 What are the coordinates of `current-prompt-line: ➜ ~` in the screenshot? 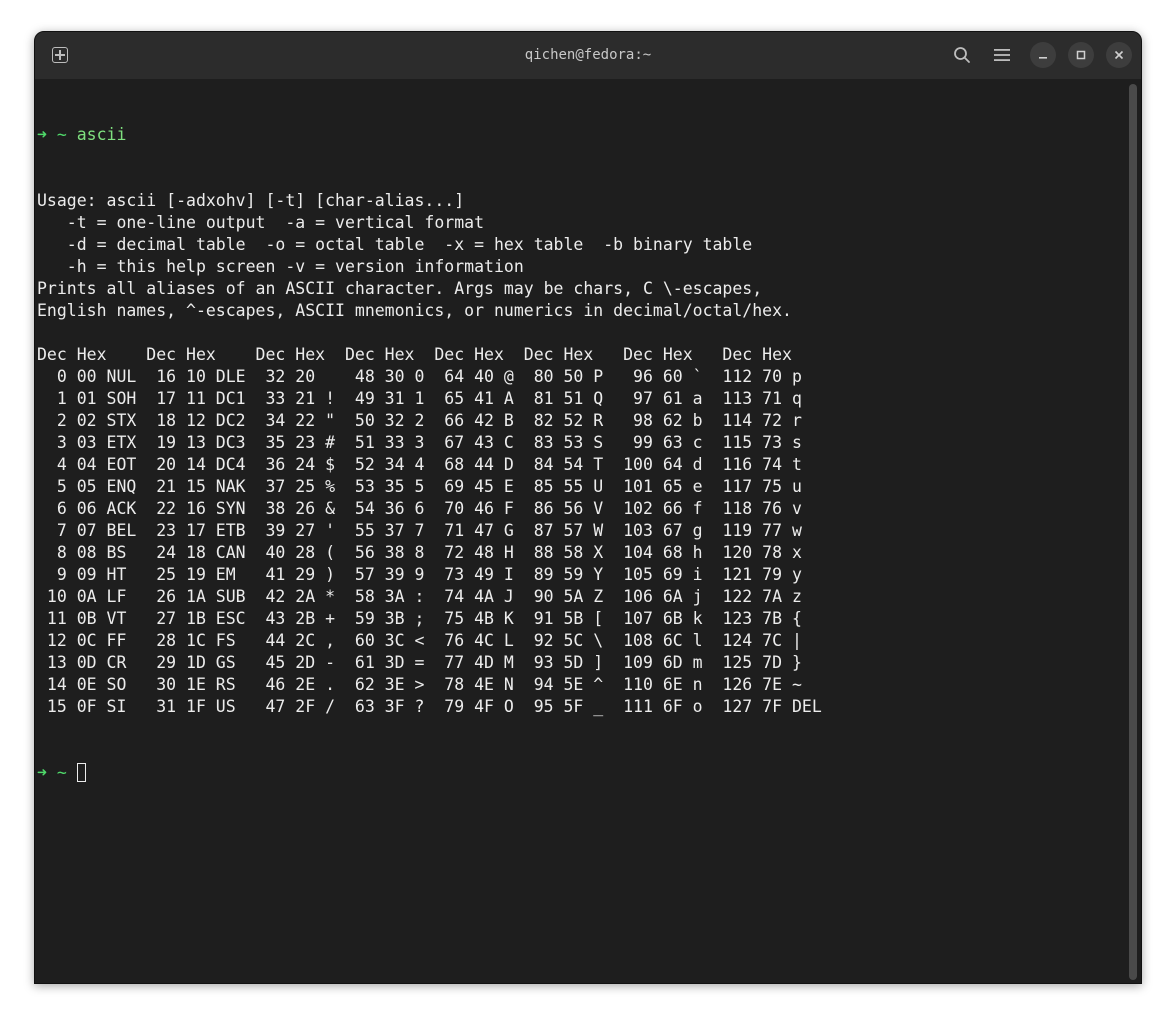 It's located at (578, 773).